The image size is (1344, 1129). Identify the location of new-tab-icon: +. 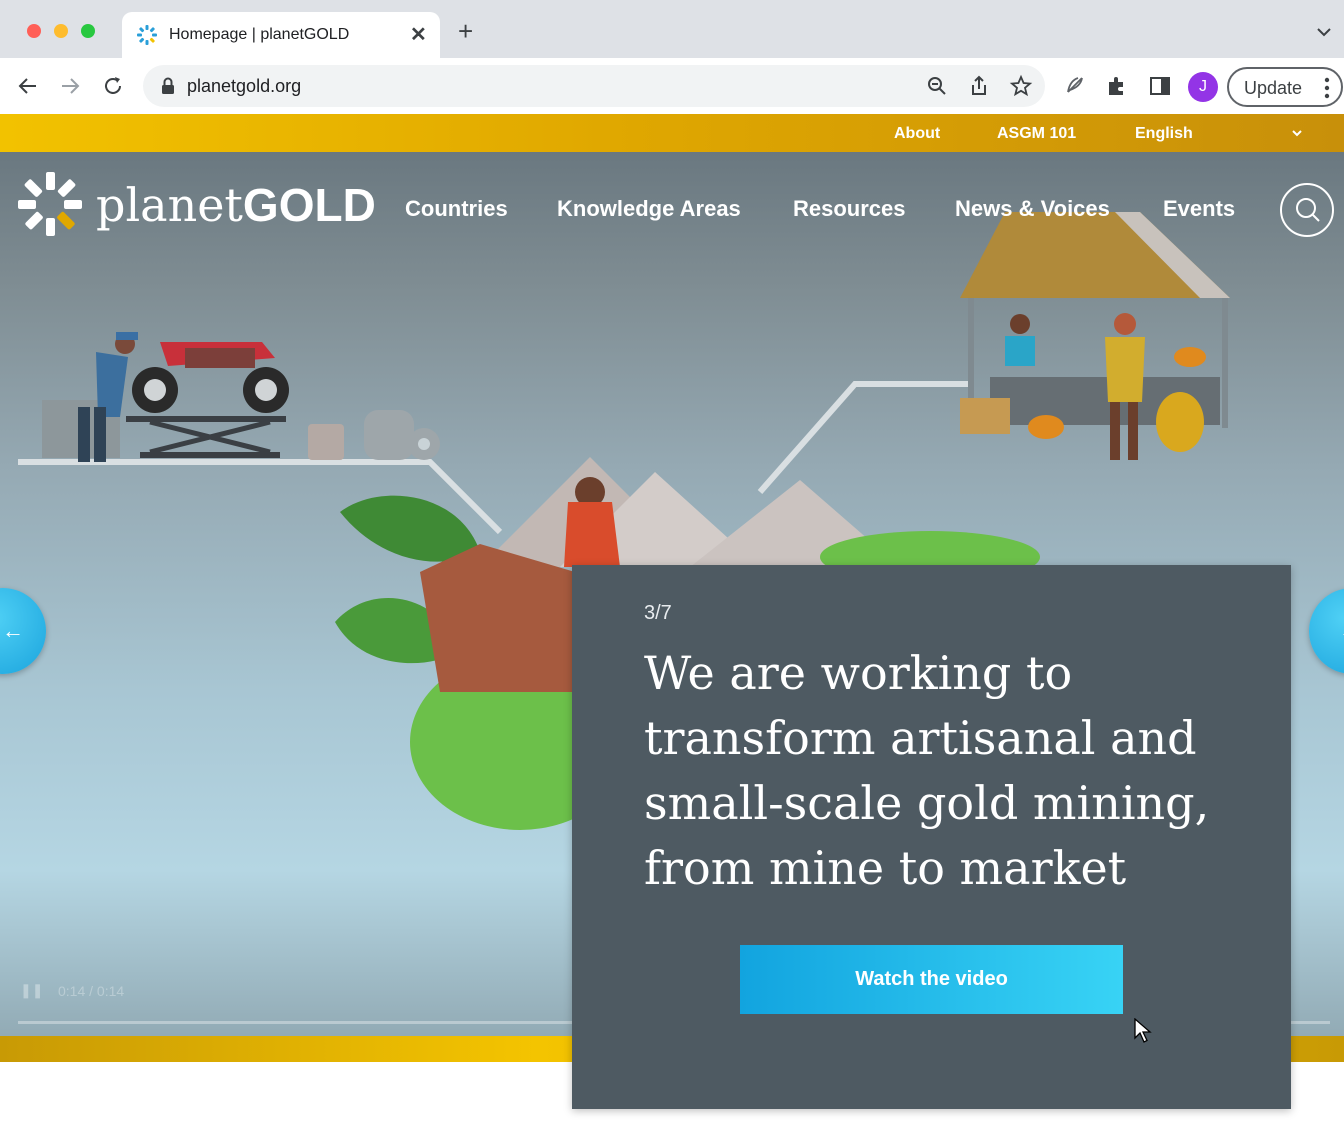
(465, 31).